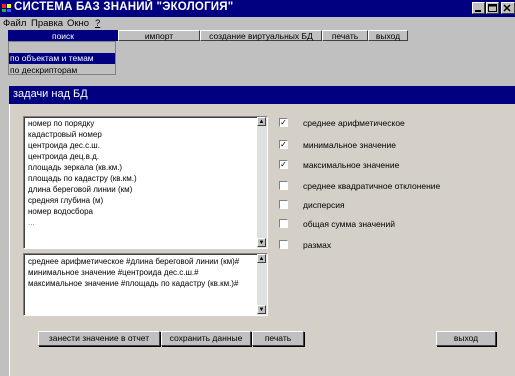 This screenshot has width=515, height=376. Describe the element at coordinates (139, 167) in the screenshot. I see `list-item: площадь зеркала (кв.км.)` at that location.